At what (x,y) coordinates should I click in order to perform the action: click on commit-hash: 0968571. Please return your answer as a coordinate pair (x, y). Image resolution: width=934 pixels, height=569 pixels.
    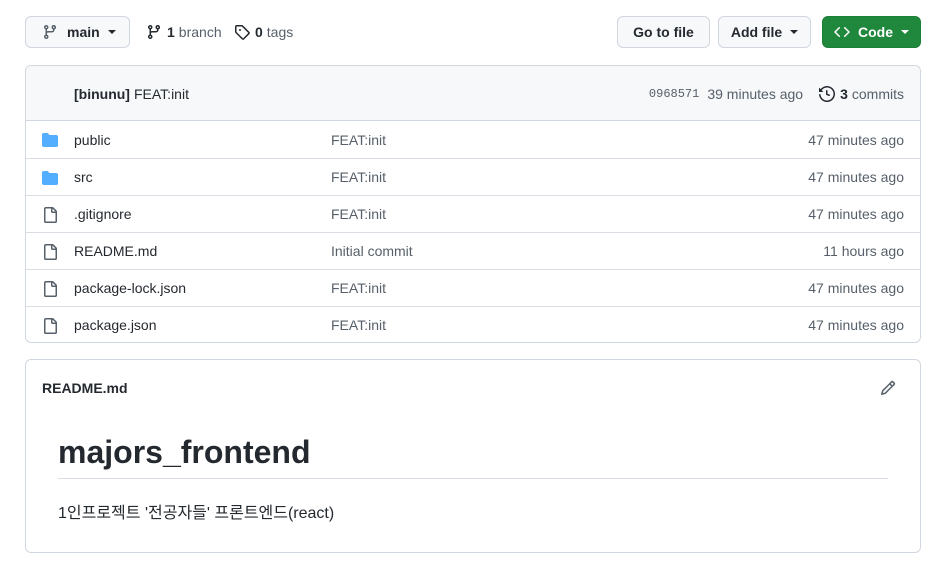
    Looking at the image, I should click on (674, 94).